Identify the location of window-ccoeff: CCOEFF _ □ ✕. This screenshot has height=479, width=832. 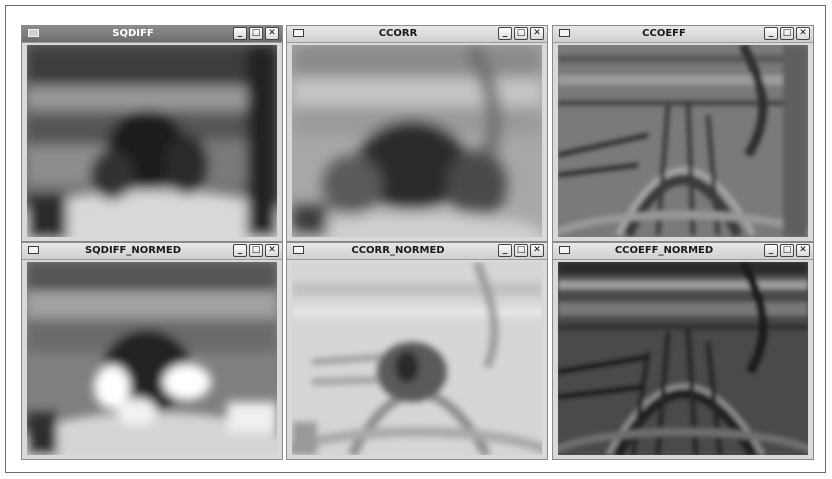
(683, 133).